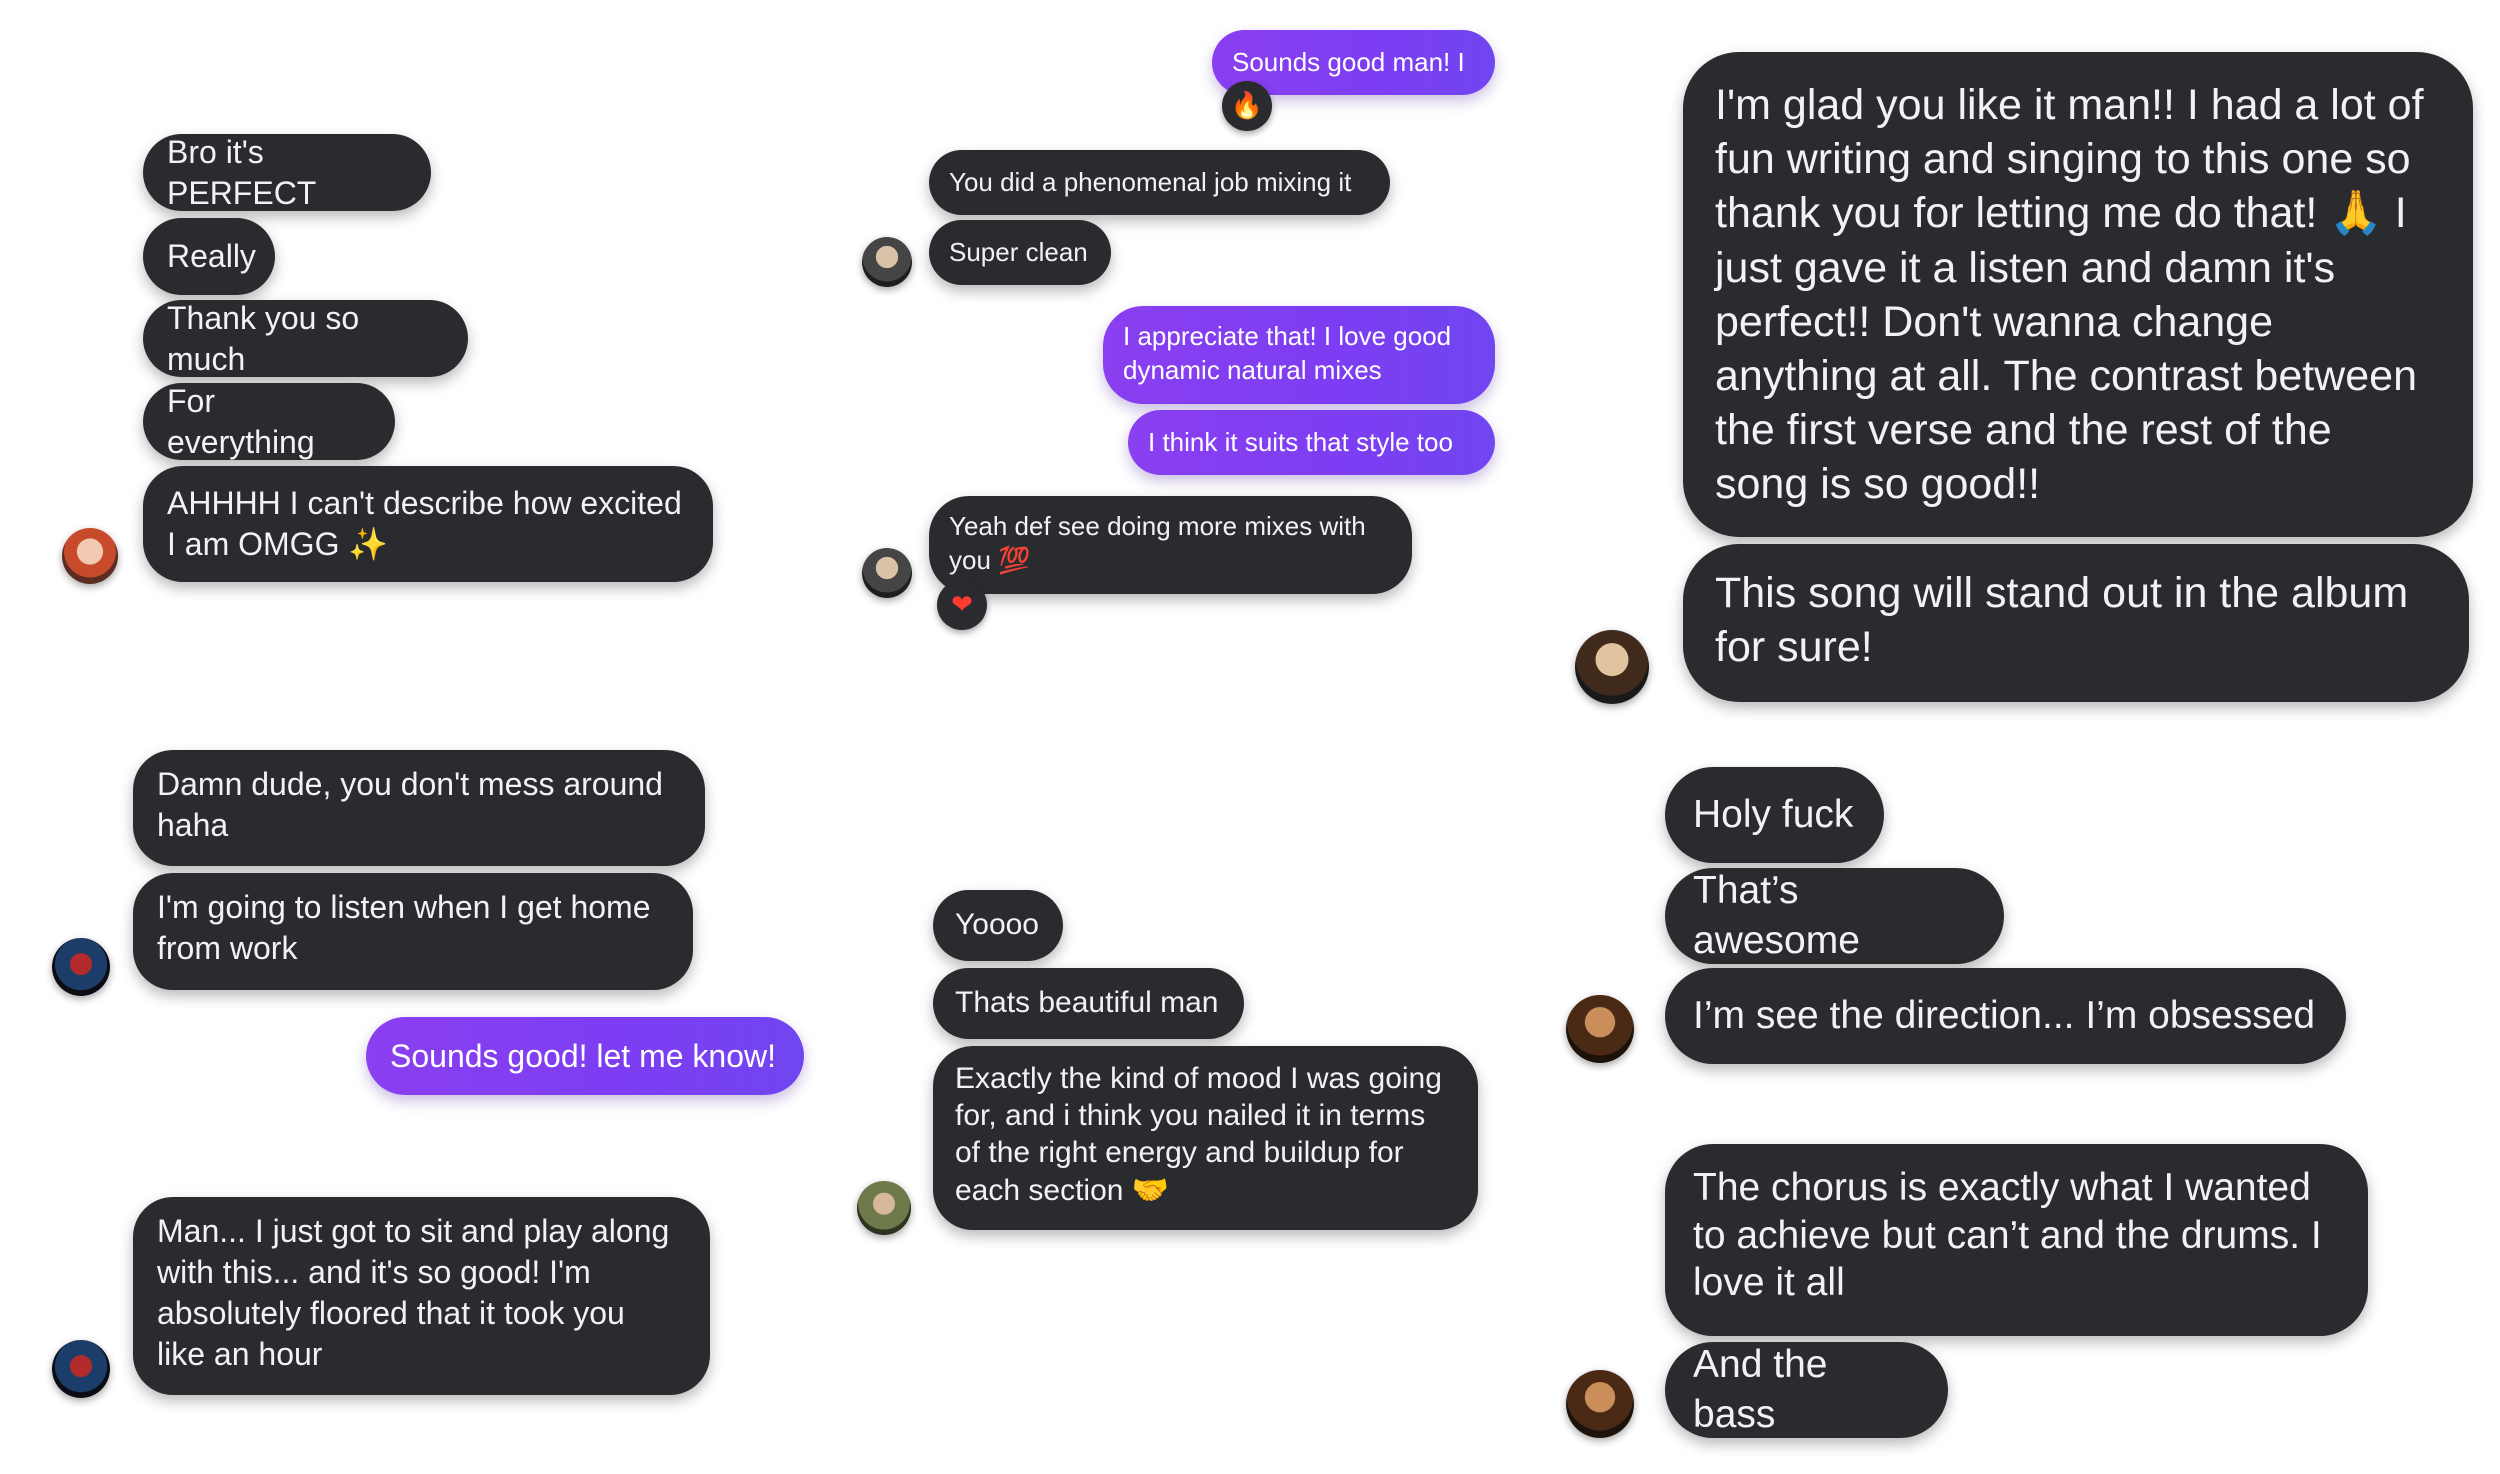 This screenshot has width=2500, height=1474. What do you see at coordinates (209, 256) in the screenshot?
I see `message-bubble: Really` at bounding box center [209, 256].